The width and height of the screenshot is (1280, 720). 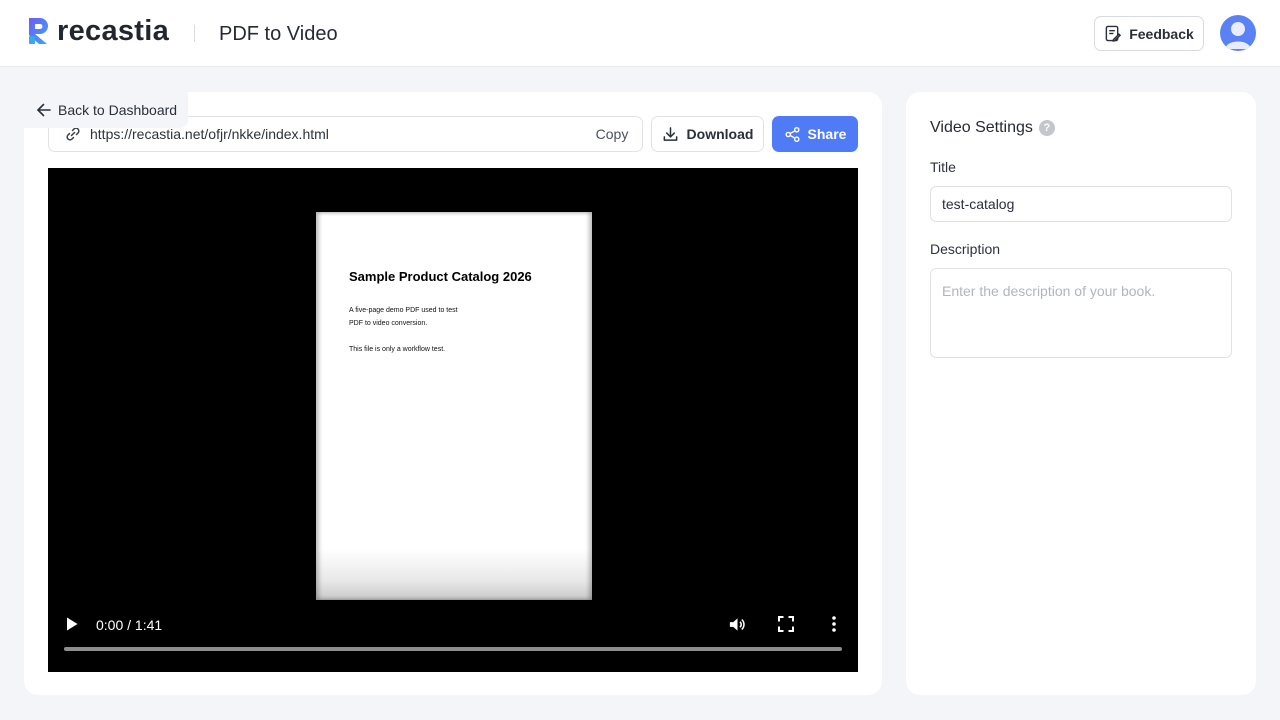 I want to click on pdf-page-text-line: This file is only a workflow test., so click(x=397, y=349).